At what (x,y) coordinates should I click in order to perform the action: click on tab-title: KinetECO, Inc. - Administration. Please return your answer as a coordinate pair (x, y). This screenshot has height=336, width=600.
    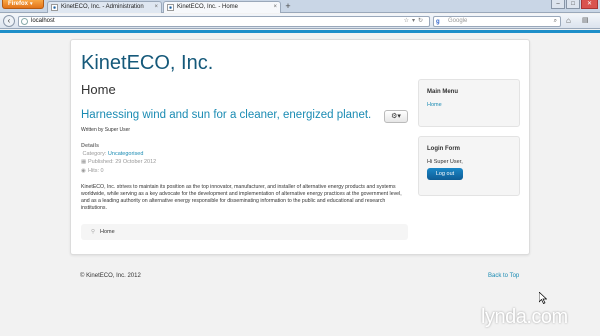
    Looking at the image, I should click on (102, 7).